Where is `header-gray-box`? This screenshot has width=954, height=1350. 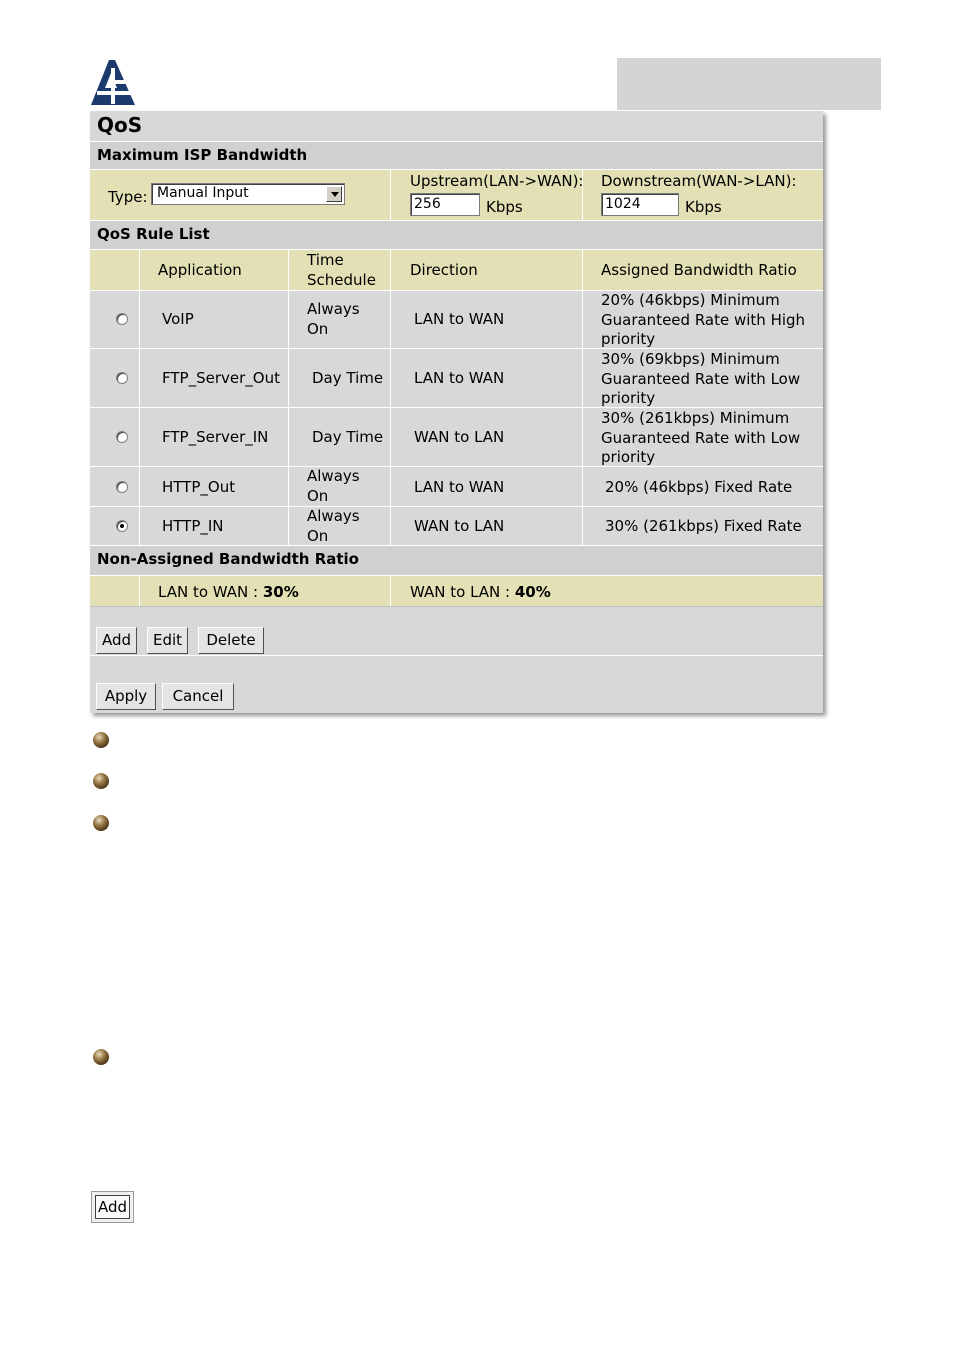 header-gray-box is located at coordinates (749, 84).